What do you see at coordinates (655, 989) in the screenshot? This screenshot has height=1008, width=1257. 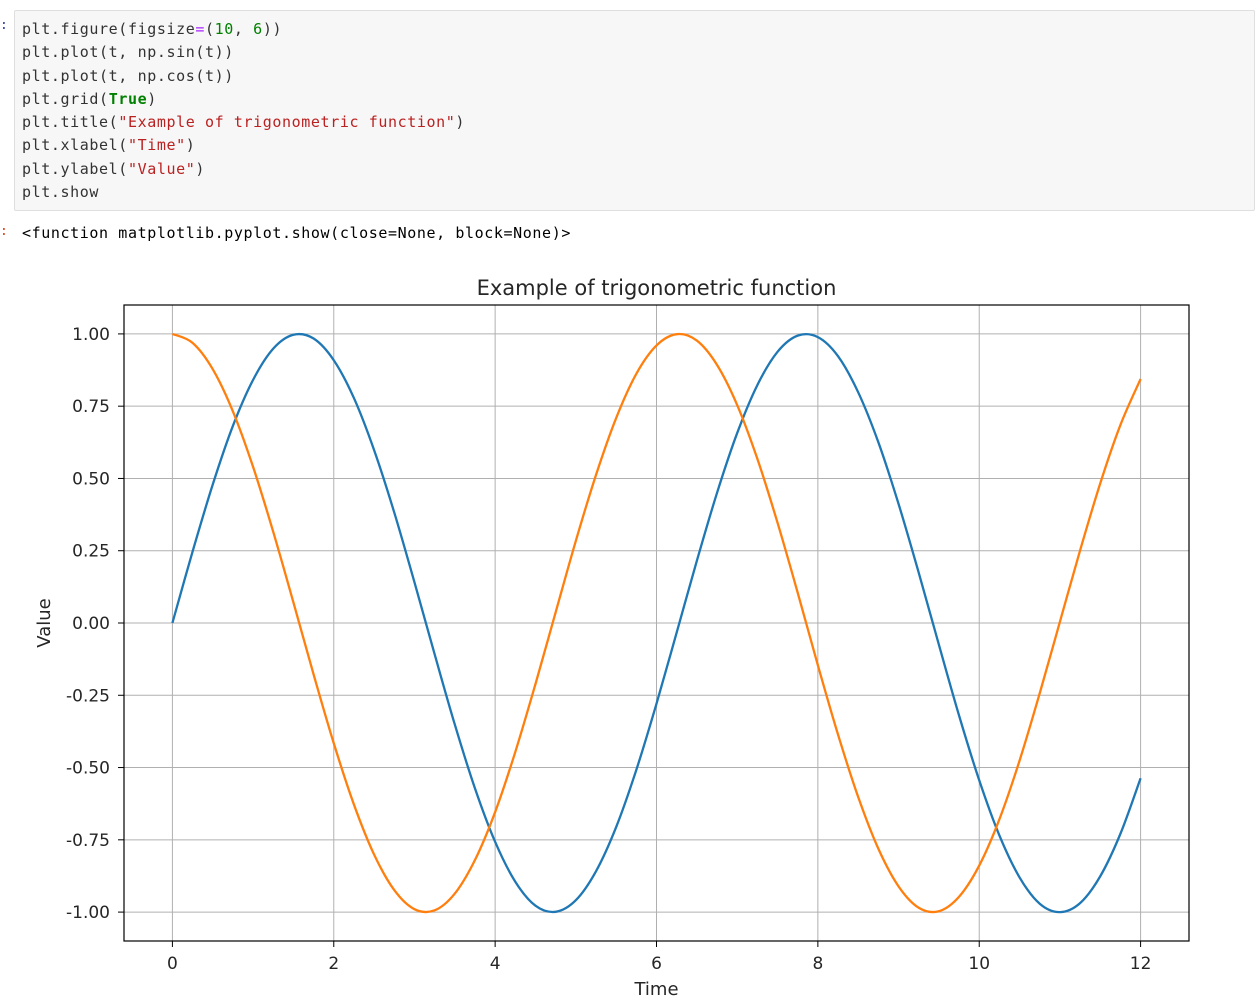 I see `x-axis-label: Time` at bounding box center [655, 989].